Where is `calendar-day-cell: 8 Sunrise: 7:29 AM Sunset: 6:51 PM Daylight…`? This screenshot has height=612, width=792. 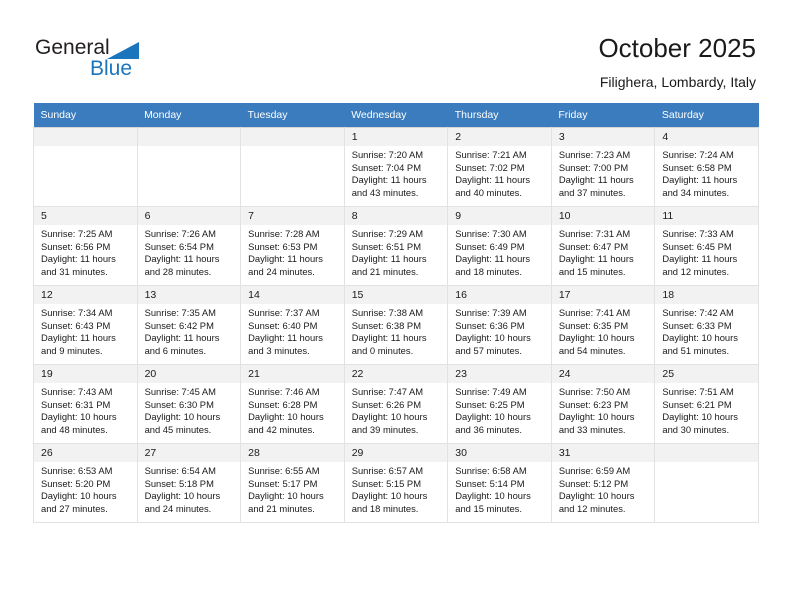
calendar-day-cell: 8 Sunrise: 7:29 AM Sunset: 6:51 PM Daylight… is located at coordinates (396, 246).